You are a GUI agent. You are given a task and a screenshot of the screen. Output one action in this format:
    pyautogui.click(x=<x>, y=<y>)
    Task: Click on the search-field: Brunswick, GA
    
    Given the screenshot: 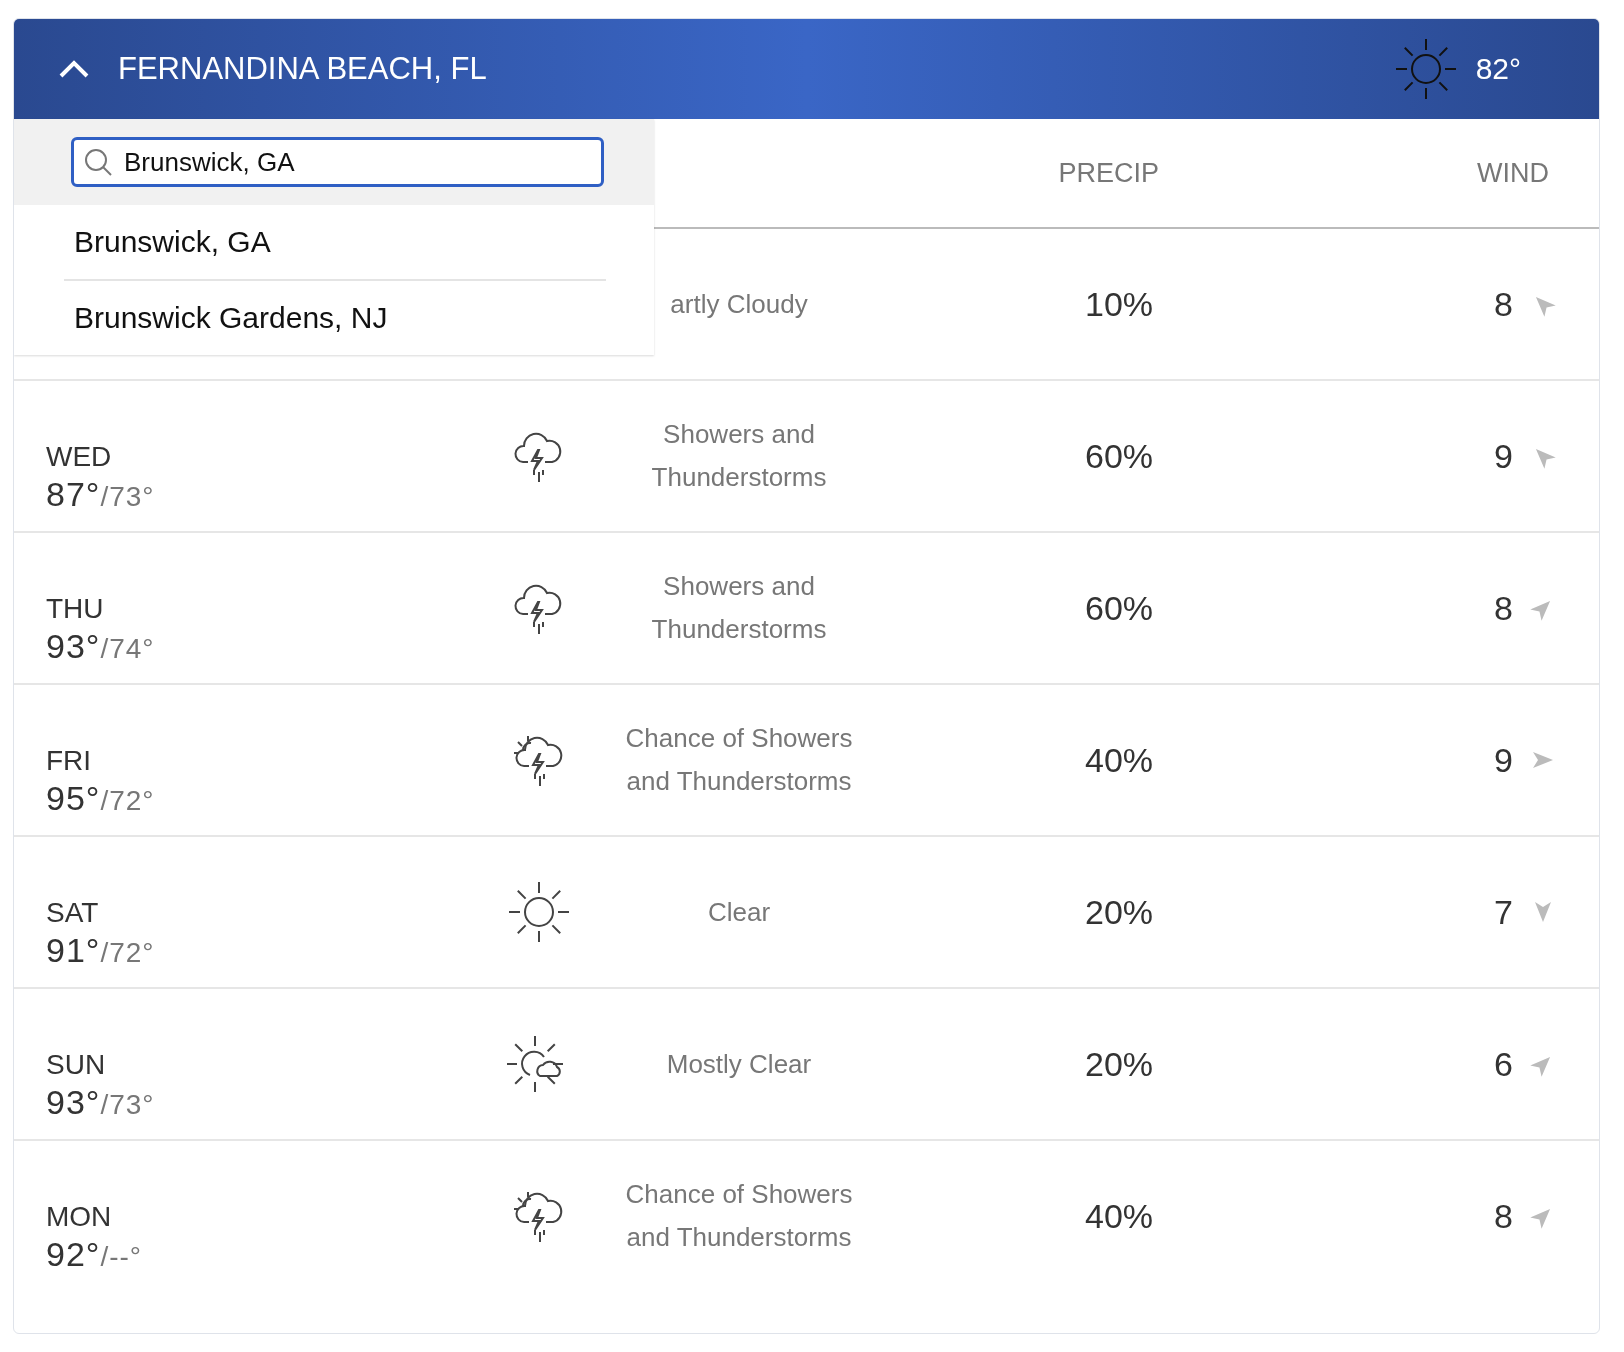 What is the action you would take?
    pyautogui.click(x=337, y=162)
    